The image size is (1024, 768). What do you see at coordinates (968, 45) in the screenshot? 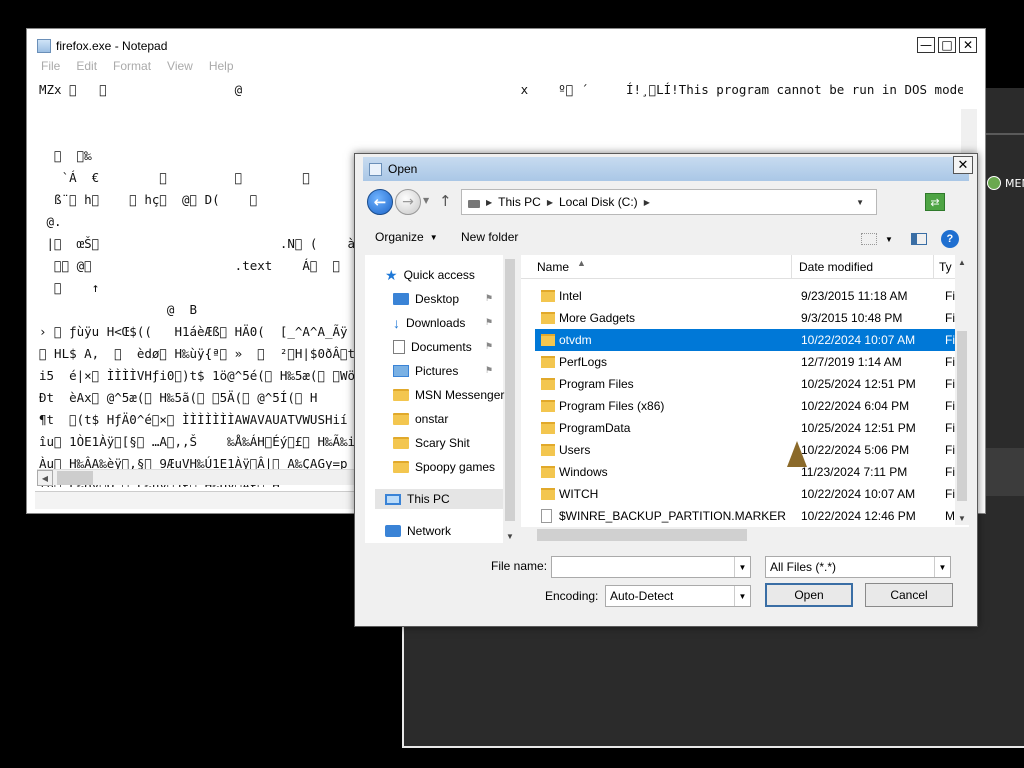
I see `close-button: ✕` at bounding box center [968, 45].